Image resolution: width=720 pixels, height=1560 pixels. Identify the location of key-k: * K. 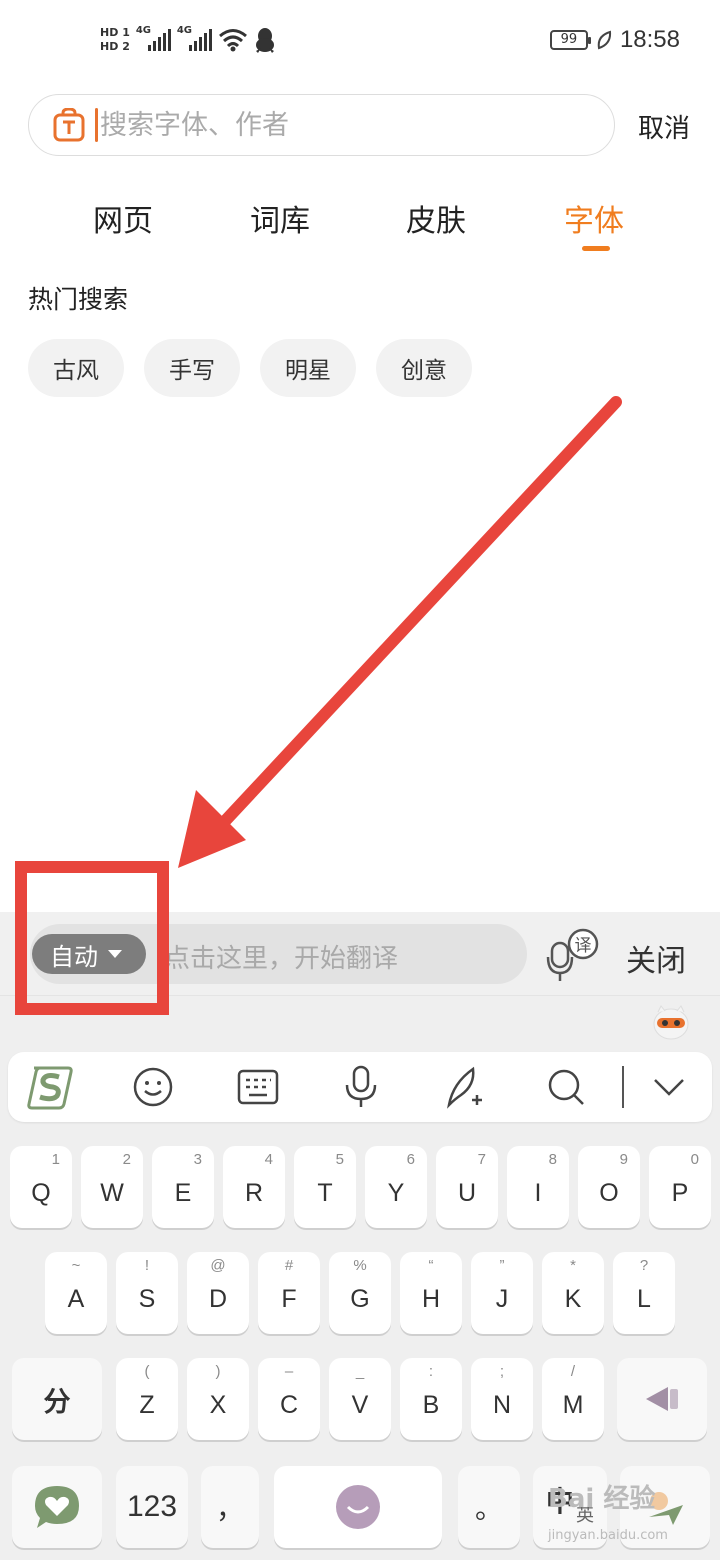
(573, 1293).